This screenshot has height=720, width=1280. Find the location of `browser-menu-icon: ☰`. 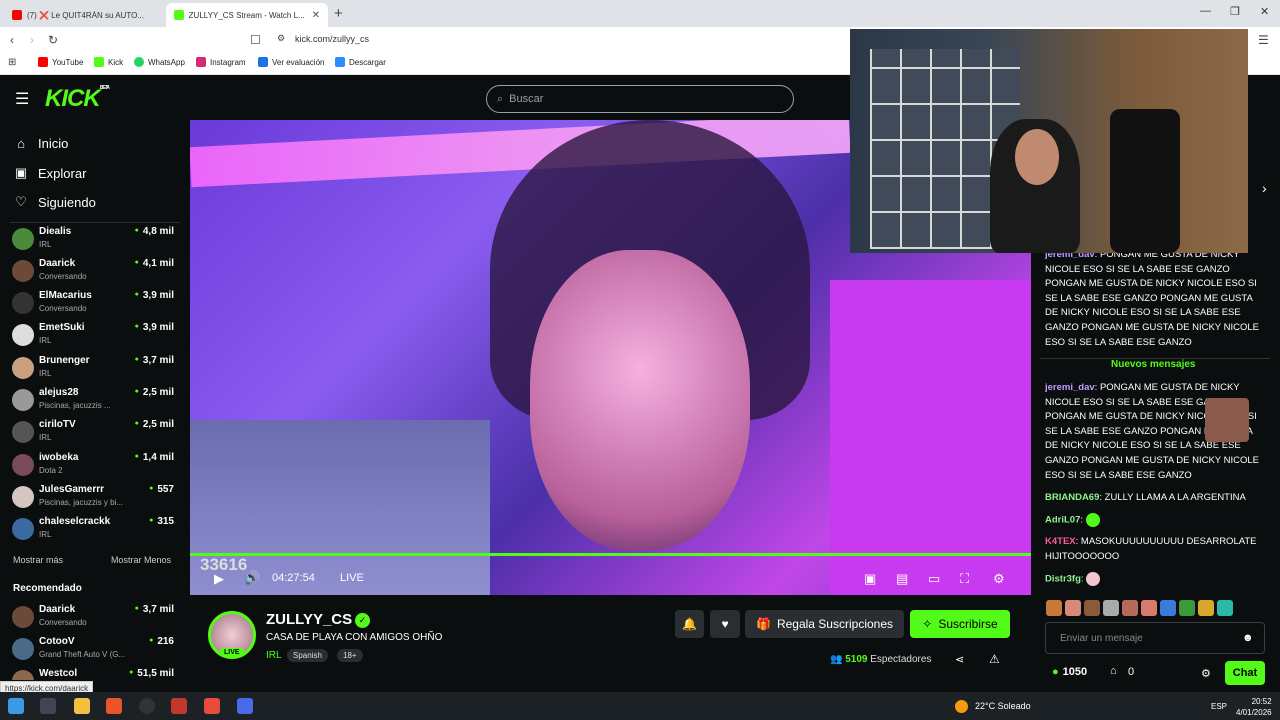

browser-menu-icon: ☰ is located at coordinates (1263, 40).